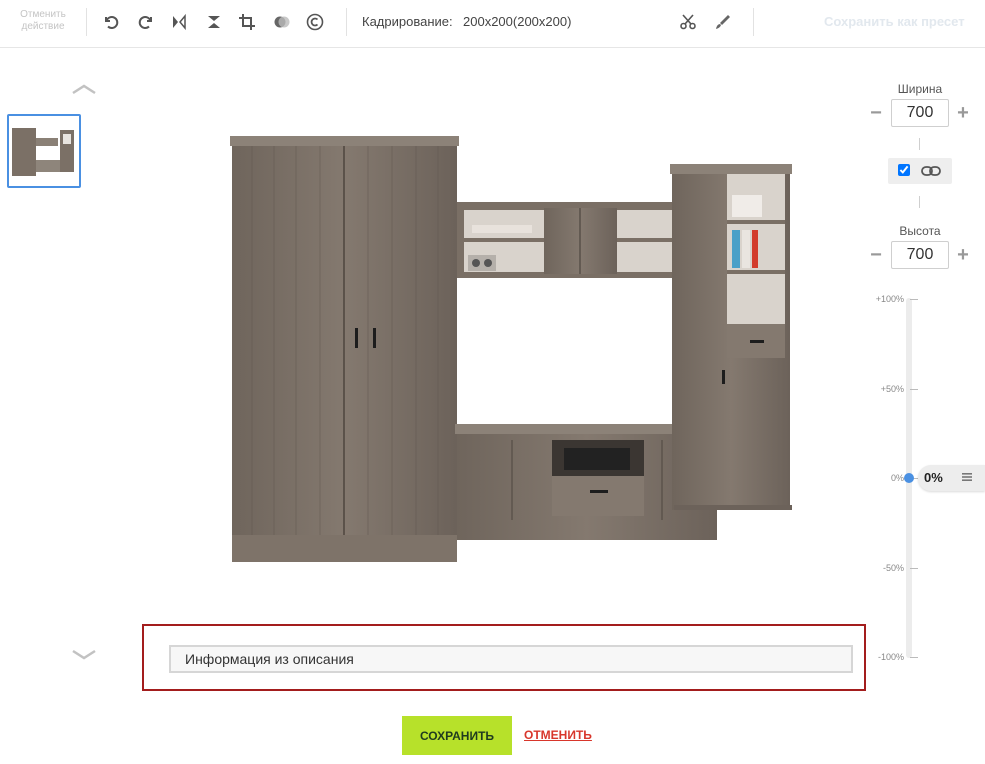 Image resolution: width=985 pixels, height=764 pixels. What do you see at coordinates (920, 171) in the screenshot?
I see `keep-ratio-control` at bounding box center [920, 171].